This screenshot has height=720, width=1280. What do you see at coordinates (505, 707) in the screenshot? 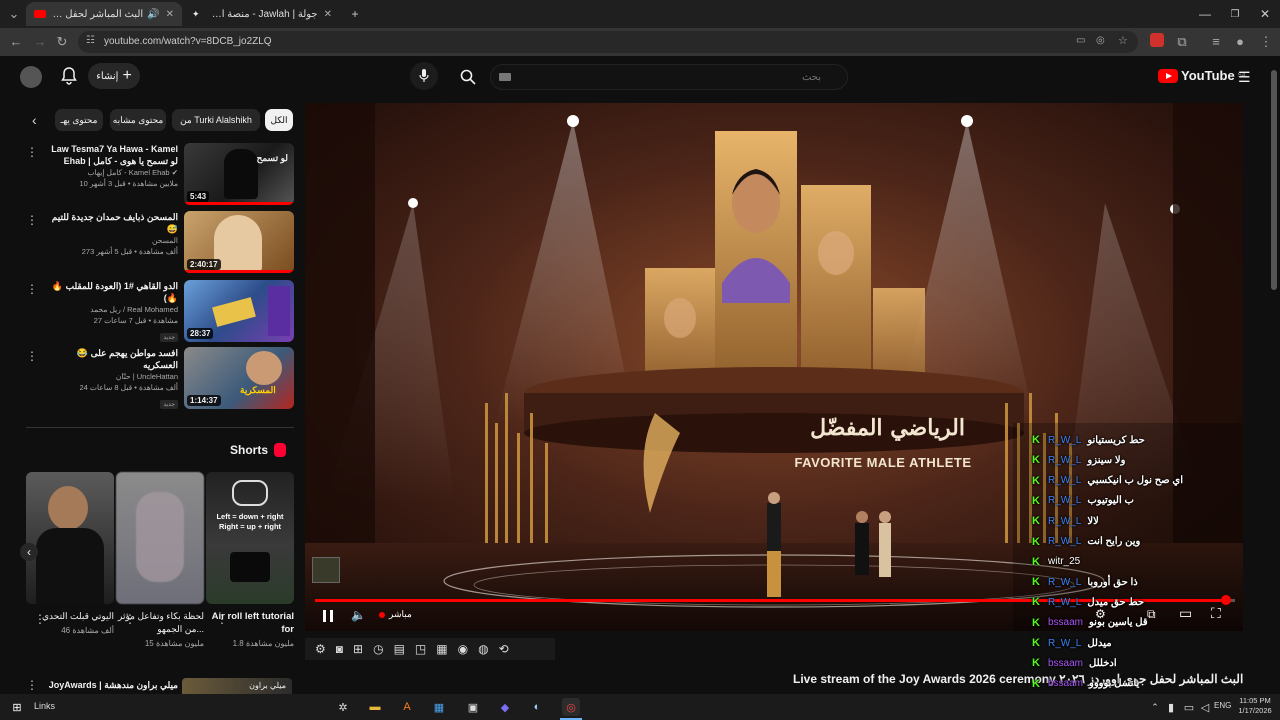
I see `app-diamond-icon: ◆` at bounding box center [505, 707].